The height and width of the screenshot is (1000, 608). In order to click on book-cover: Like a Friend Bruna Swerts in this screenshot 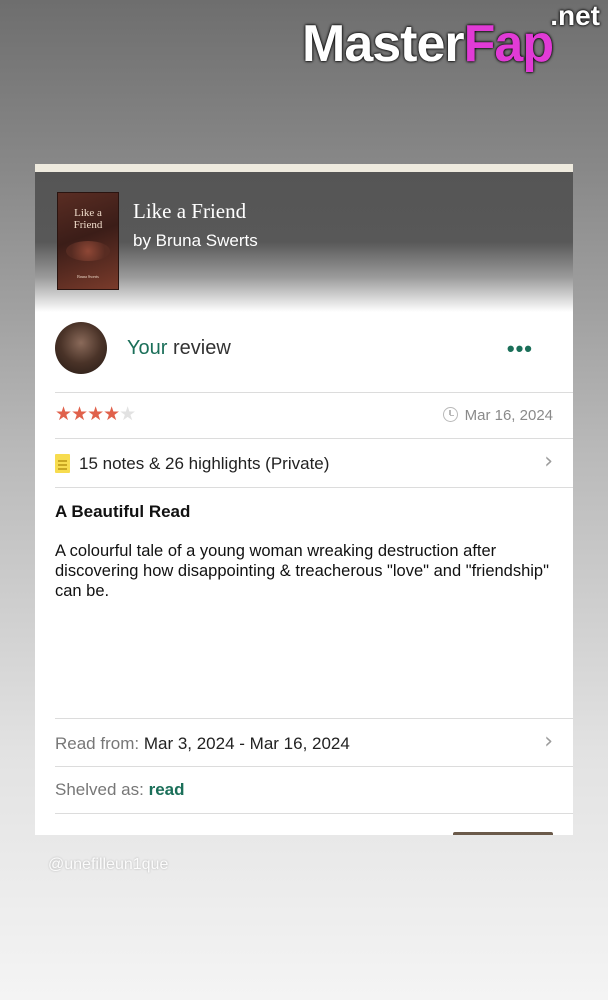, I will do `click(88, 241)`.